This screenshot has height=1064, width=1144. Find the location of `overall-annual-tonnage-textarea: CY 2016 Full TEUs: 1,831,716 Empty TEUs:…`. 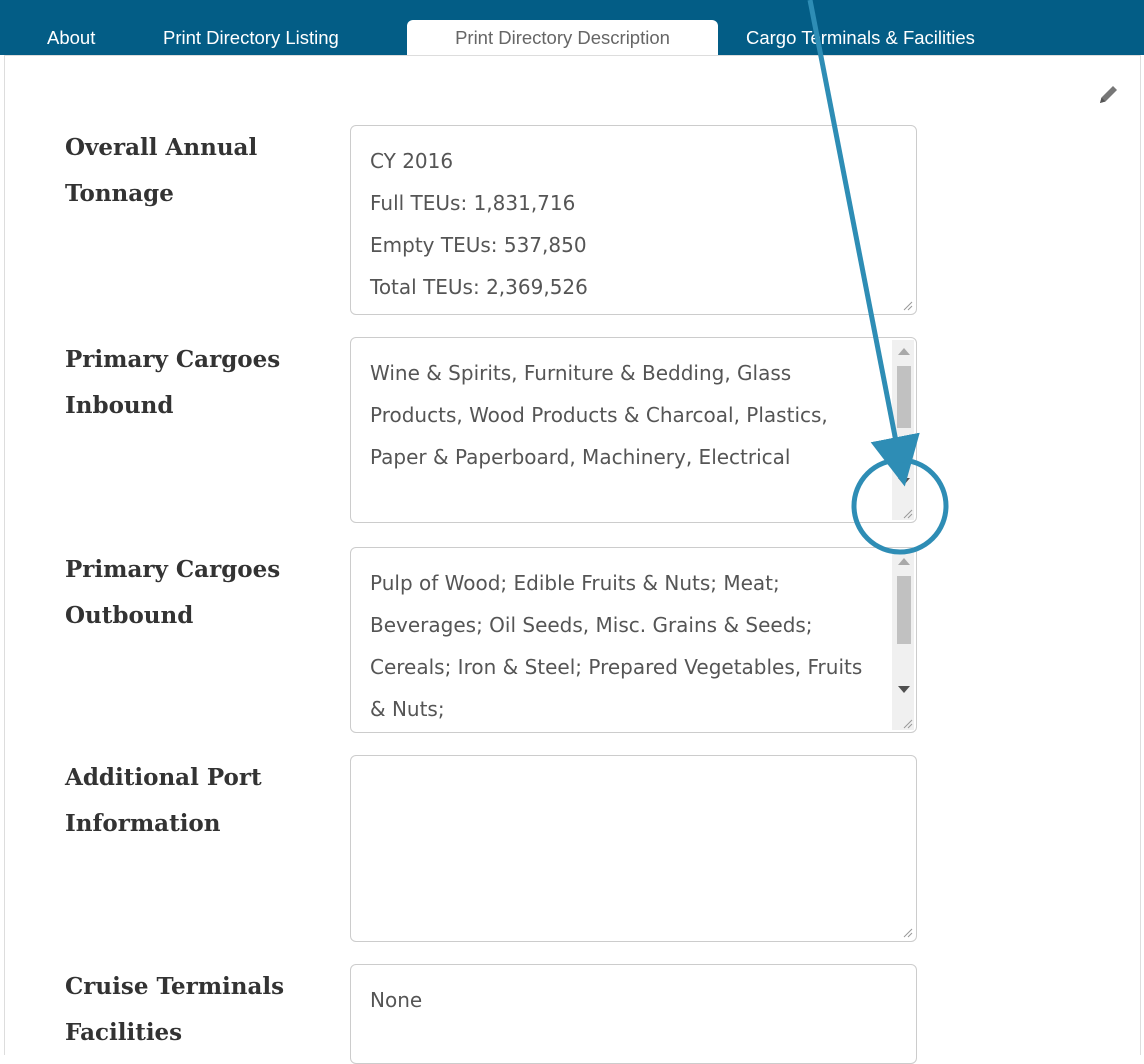

overall-annual-tonnage-textarea: CY 2016 Full TEUs: 1,831,716 Empty TEUs:… is located at coordinates (633, 220).